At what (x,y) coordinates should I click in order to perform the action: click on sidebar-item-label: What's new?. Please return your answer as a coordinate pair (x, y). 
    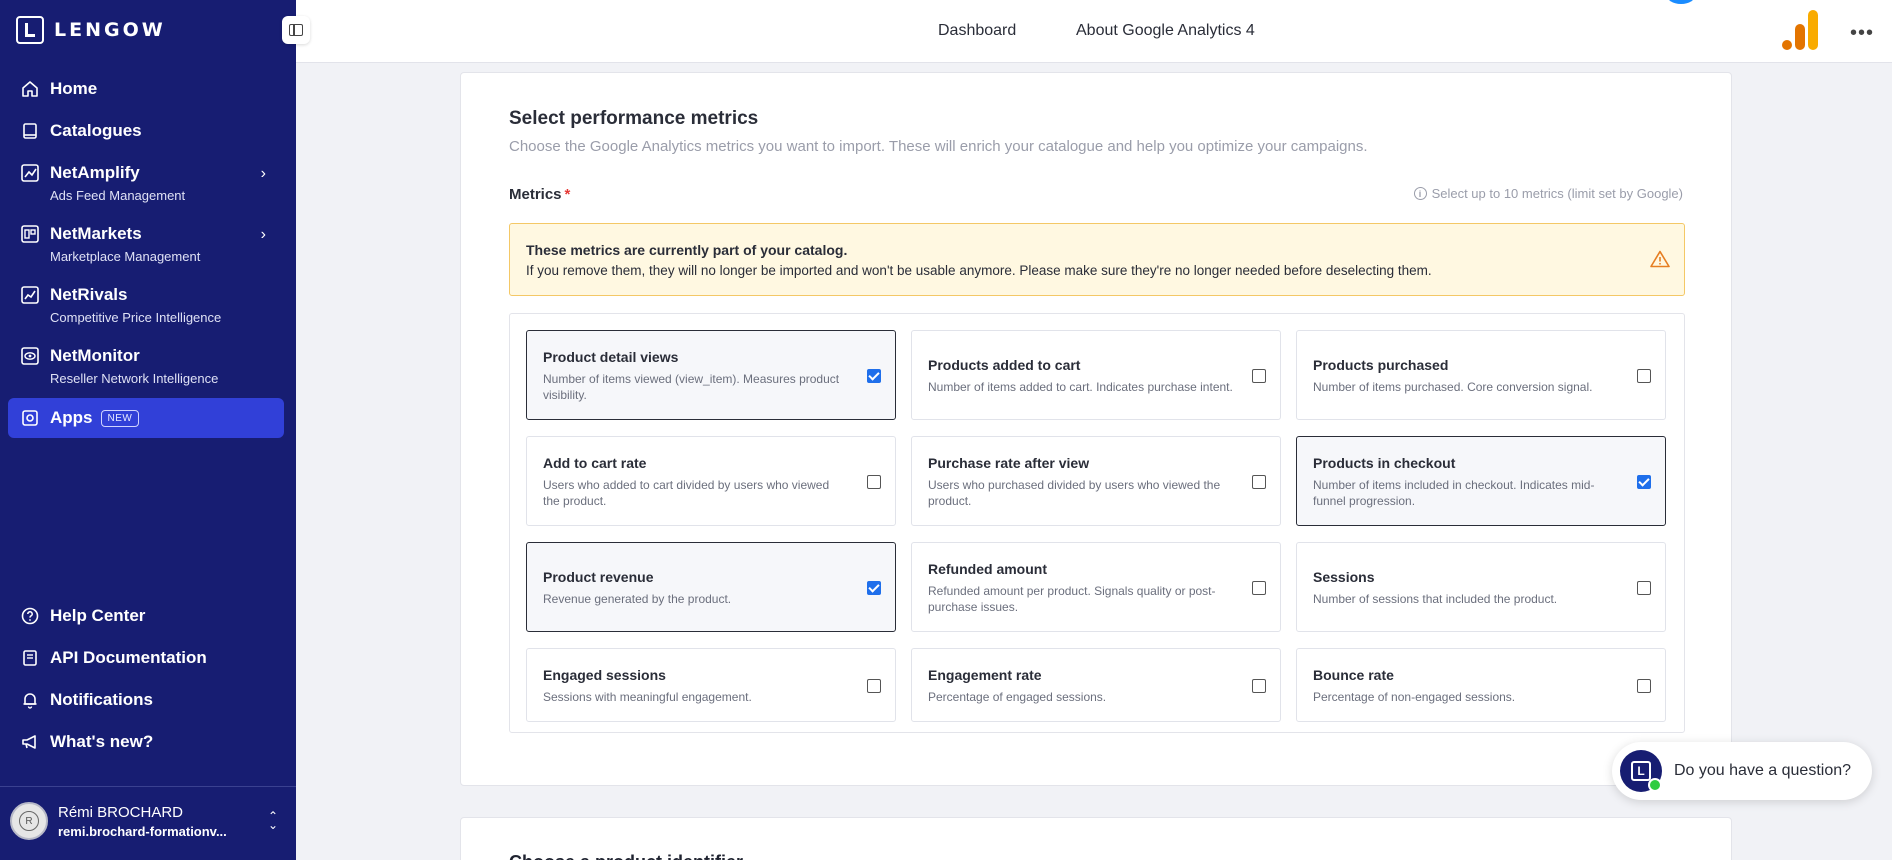
    Looking at the image, I should click on (102, 741).